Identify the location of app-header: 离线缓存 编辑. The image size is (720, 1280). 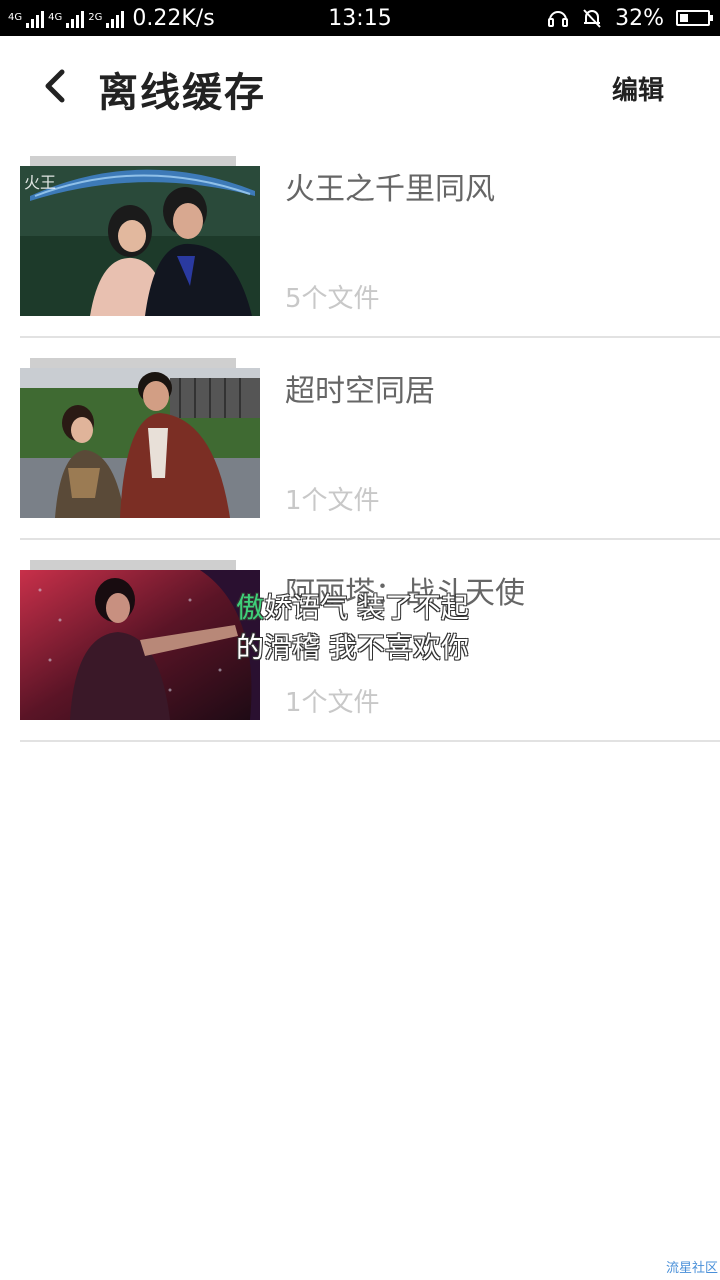
(360, 86).